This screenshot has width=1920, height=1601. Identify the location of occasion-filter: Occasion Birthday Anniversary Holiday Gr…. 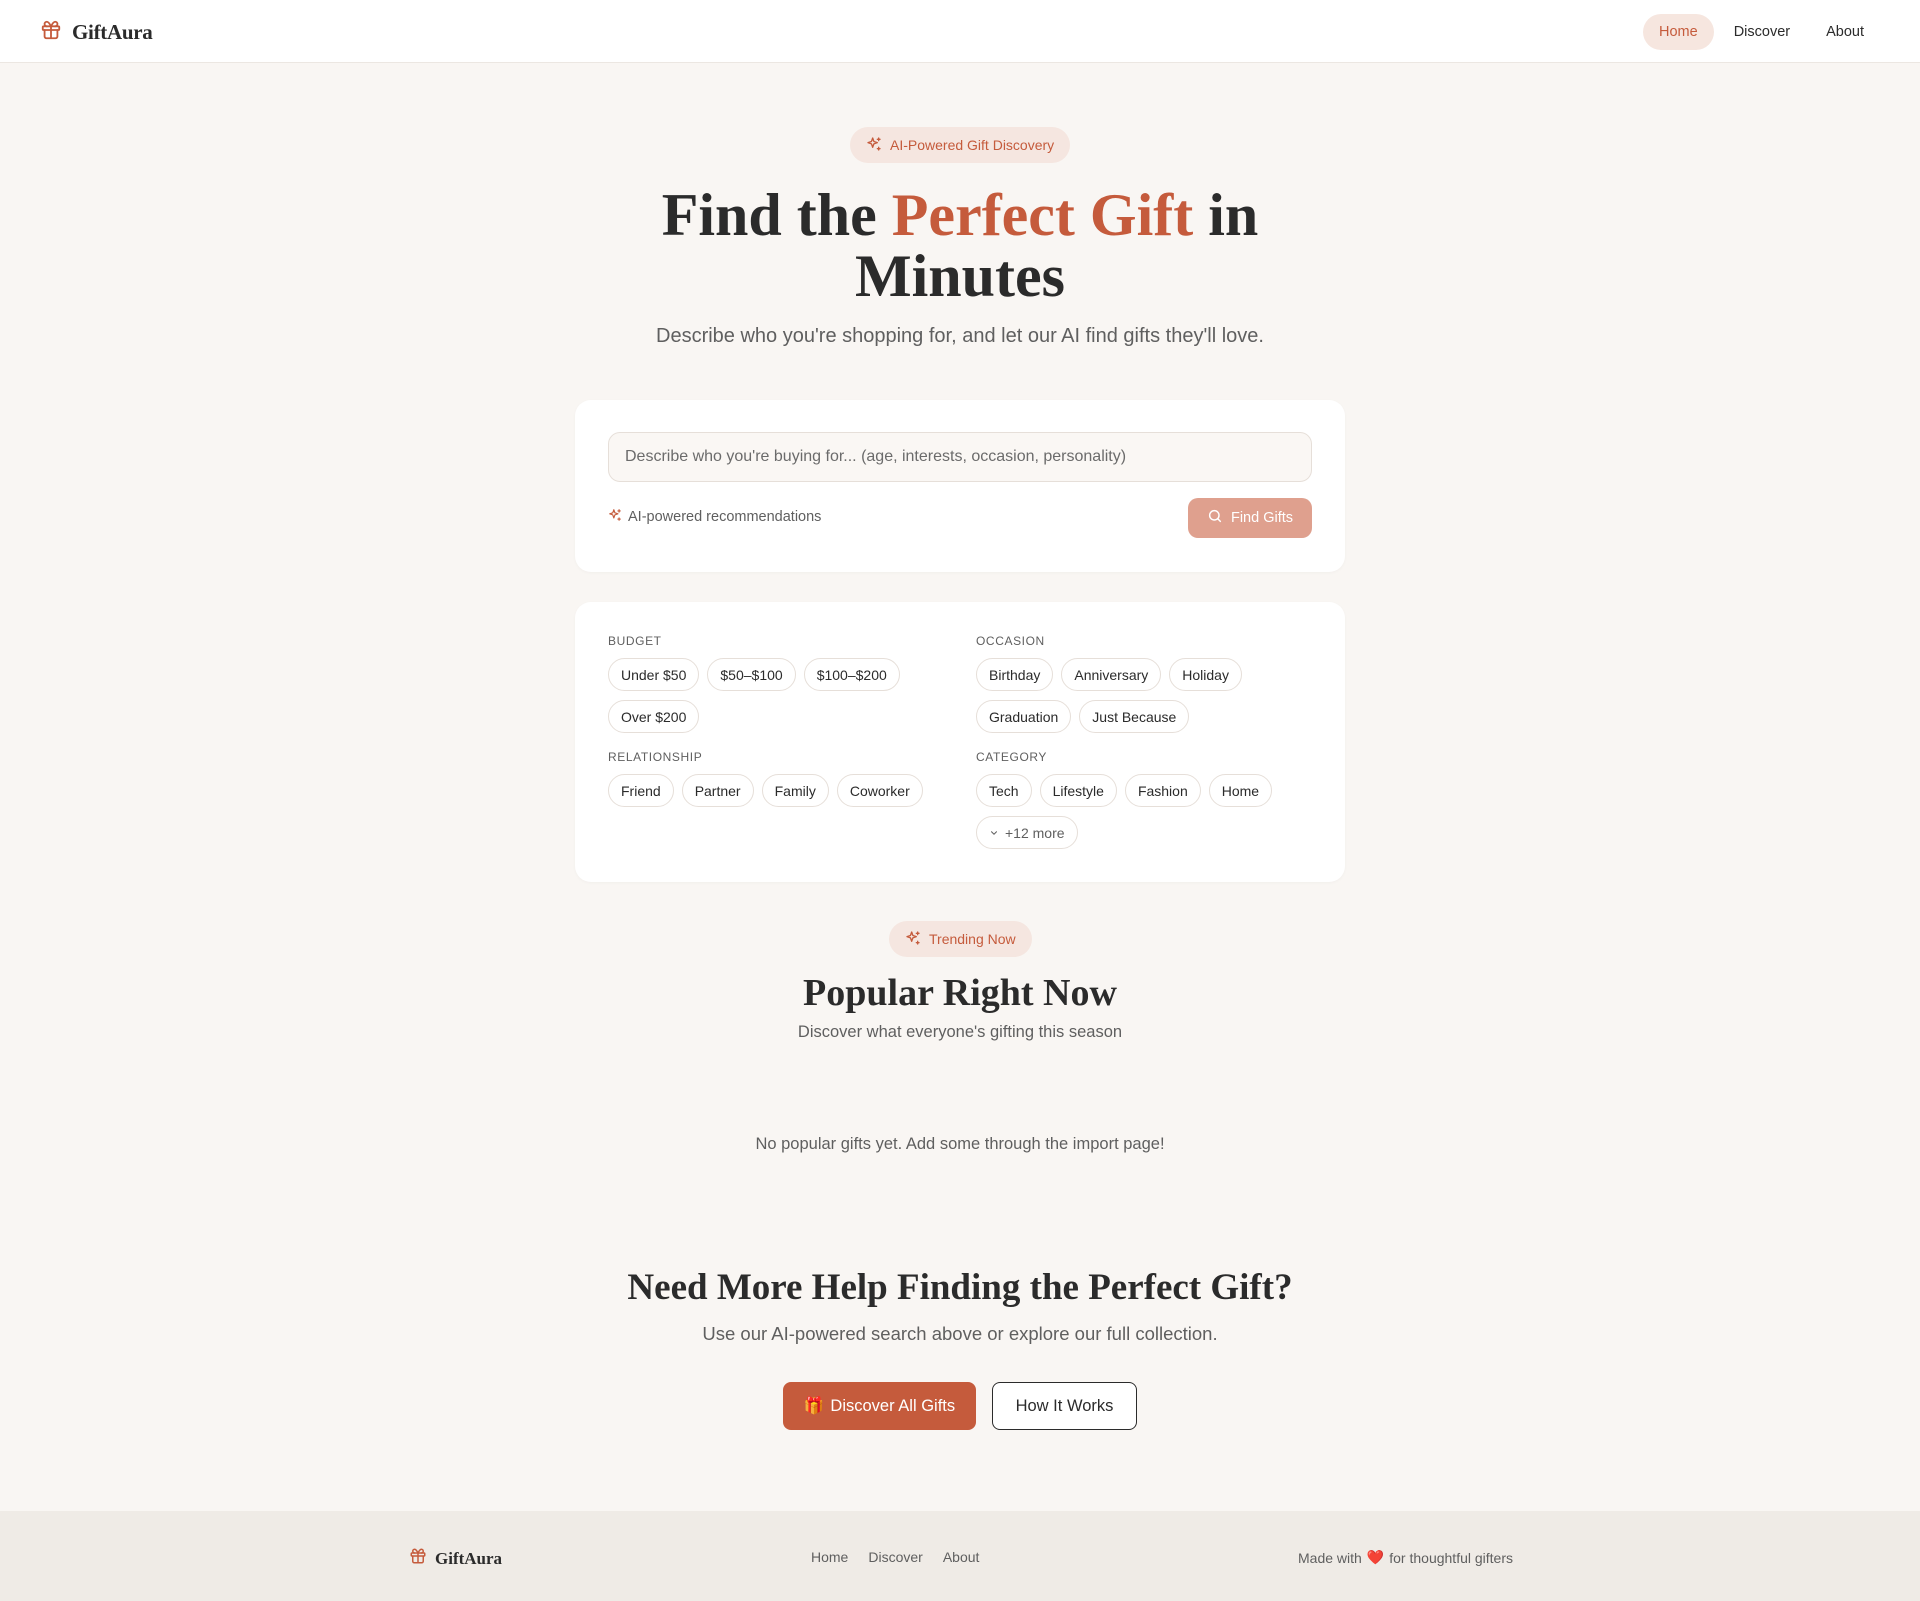
(1146, 683).